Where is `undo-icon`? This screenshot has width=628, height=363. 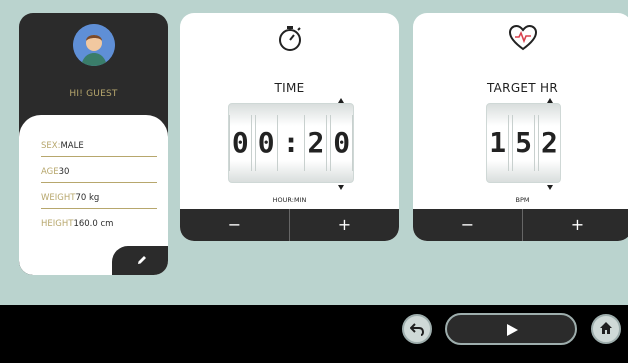
undo-icon is located at coordinates (417, 329).